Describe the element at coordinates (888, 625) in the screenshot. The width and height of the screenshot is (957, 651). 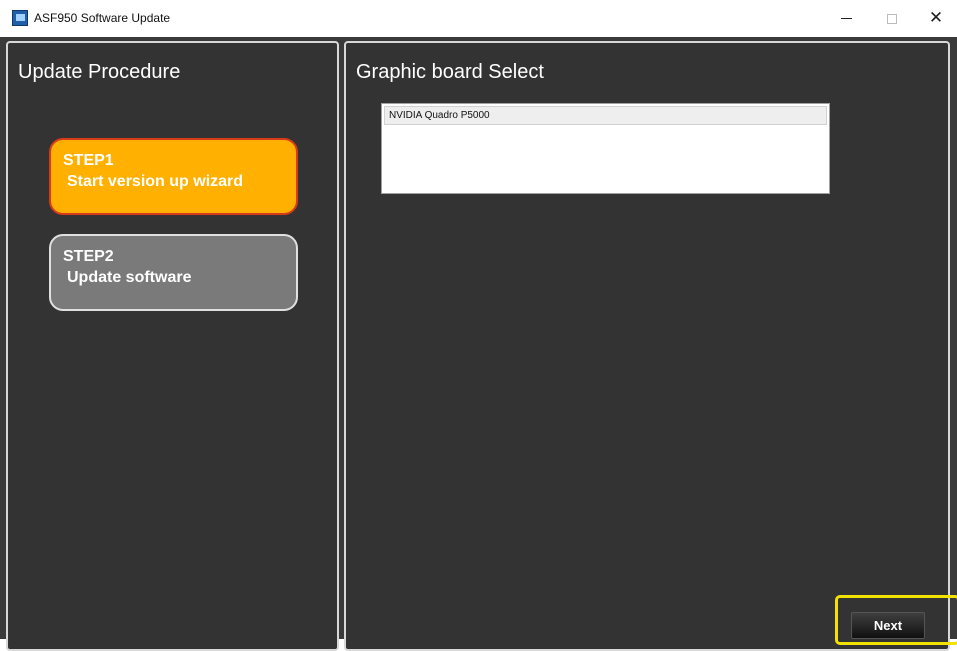
I see `next-button: Next` at that location.